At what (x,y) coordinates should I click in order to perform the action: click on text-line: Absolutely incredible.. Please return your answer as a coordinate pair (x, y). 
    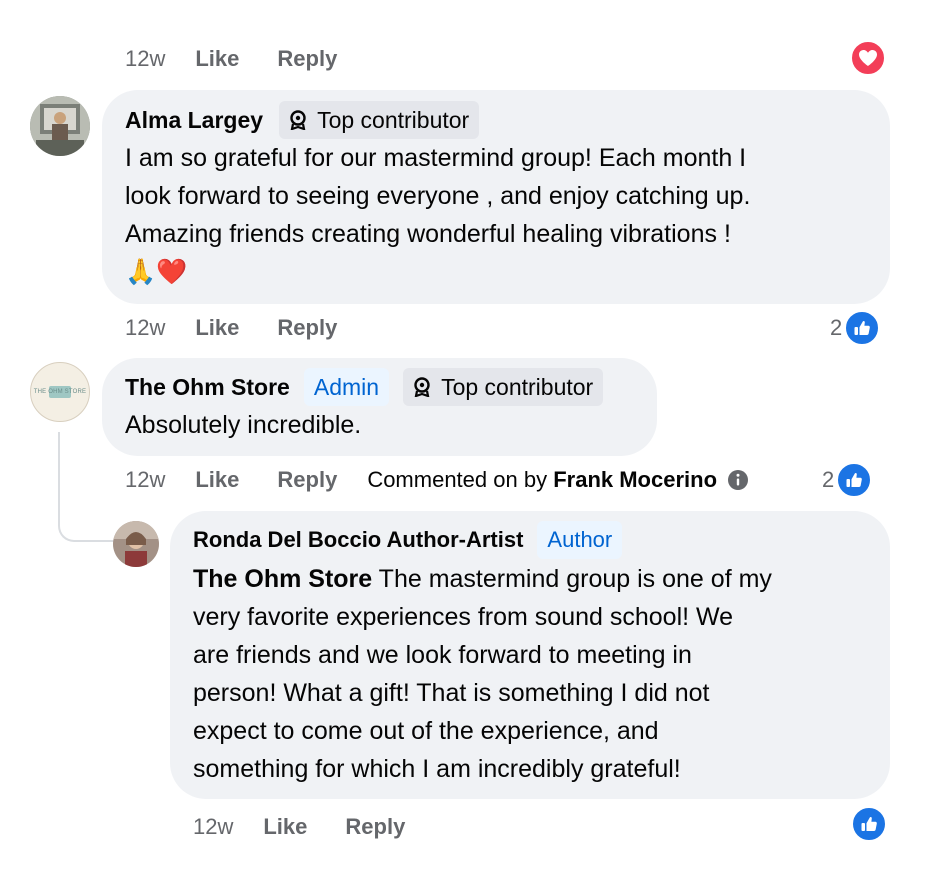
    Looking at the image, I should click on (243, 425).